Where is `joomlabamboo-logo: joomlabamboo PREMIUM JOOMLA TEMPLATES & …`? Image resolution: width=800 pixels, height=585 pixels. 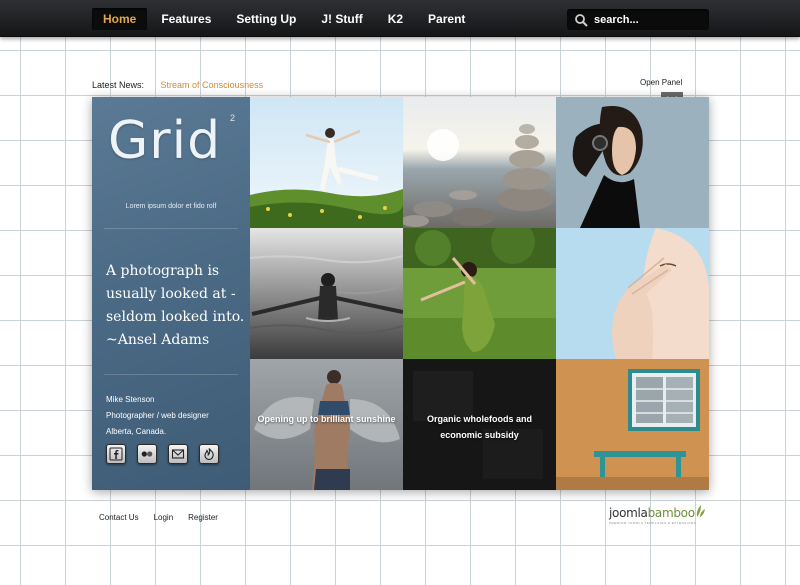
joomlabamboo-logo: joomlabamboo PREMIUM JOOMLA TEMPLATES & … is located at coordinates (657, 515).